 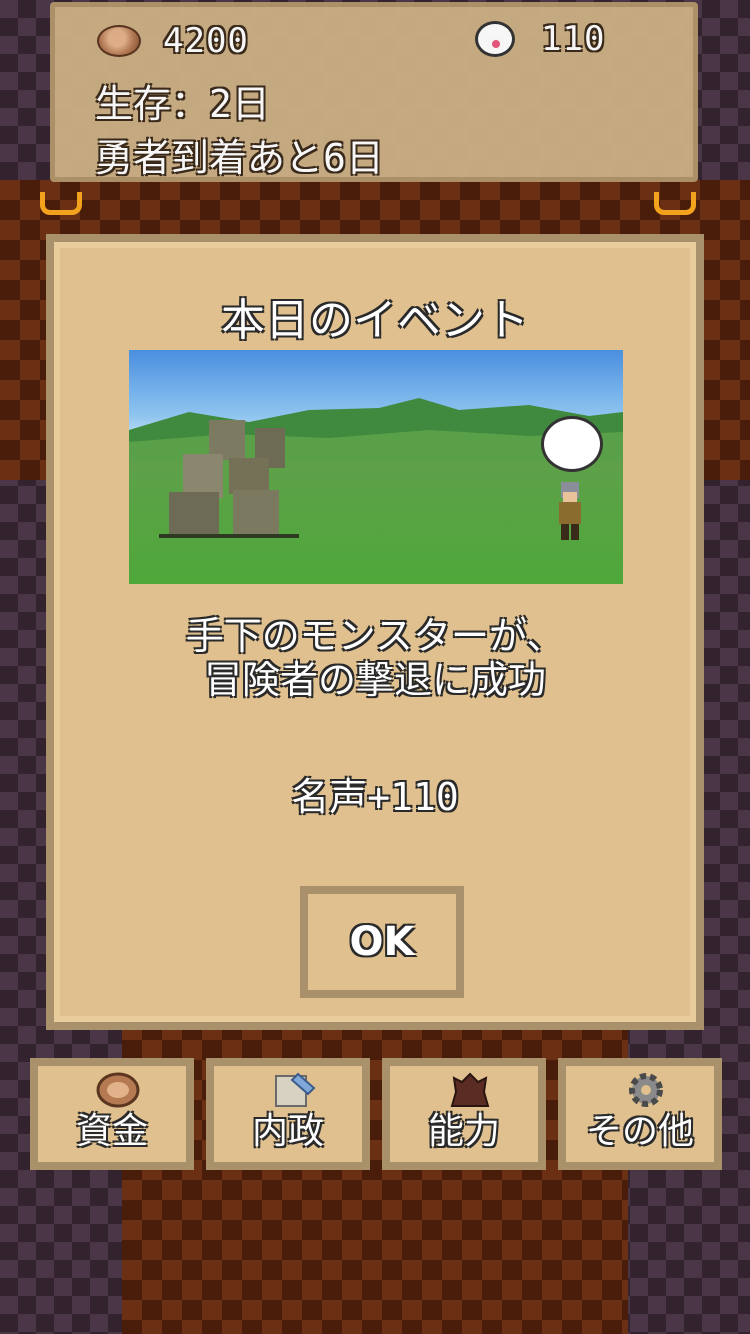 I want to click on funds-display: 4200, so click(x=173, y=41).